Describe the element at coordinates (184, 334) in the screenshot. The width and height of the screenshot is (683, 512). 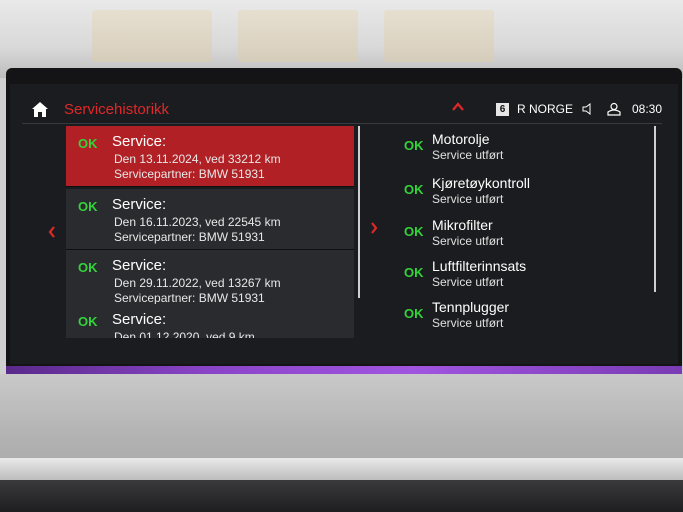
I see `service-date: Den 01.12.2020, ved 9 km` at that location.